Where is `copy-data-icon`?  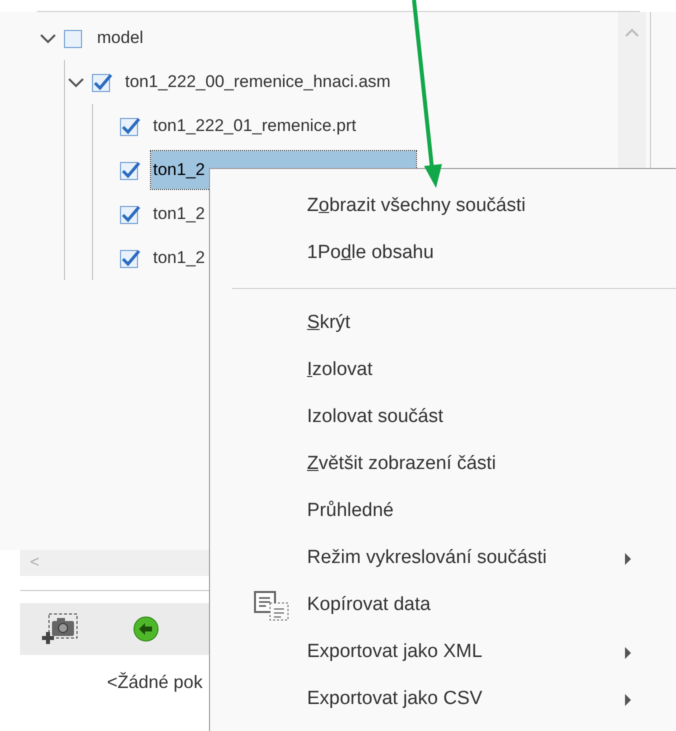 copy-data-icon is located at coordinates (272, 605).